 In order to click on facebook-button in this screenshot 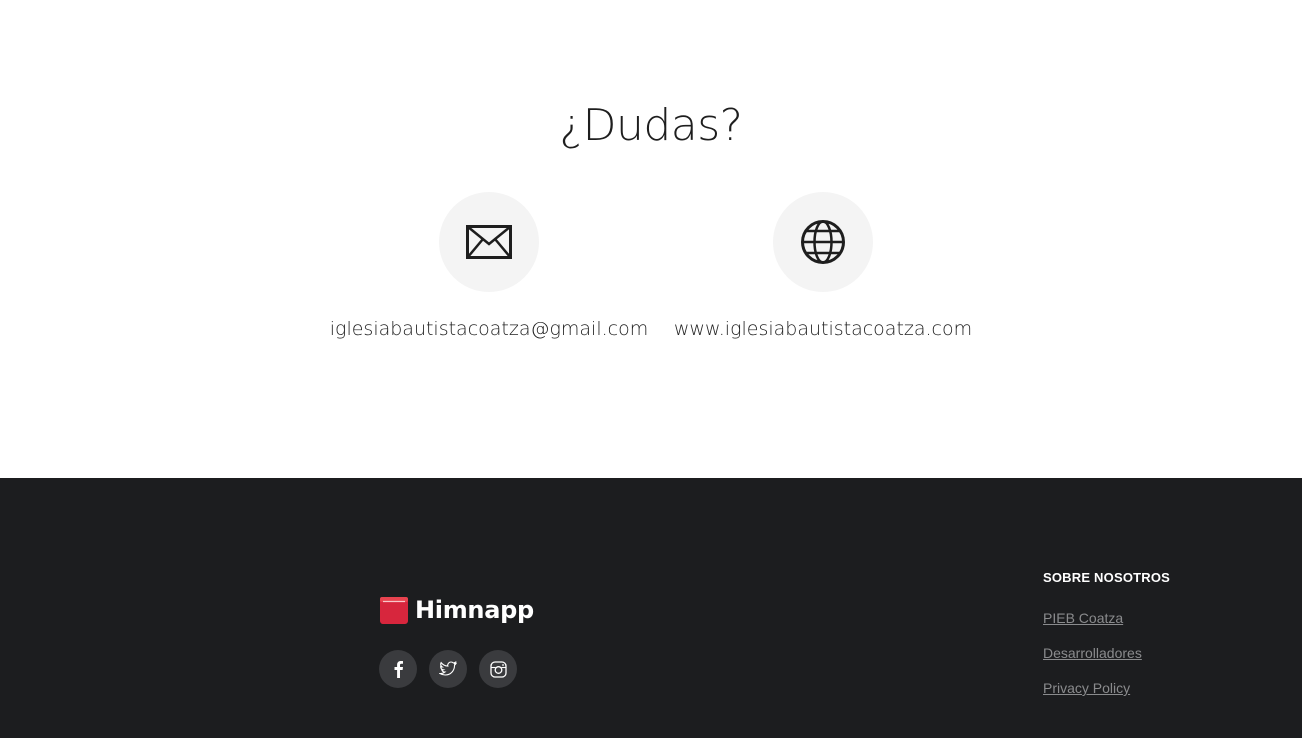, I will do `click(398, 669)`.